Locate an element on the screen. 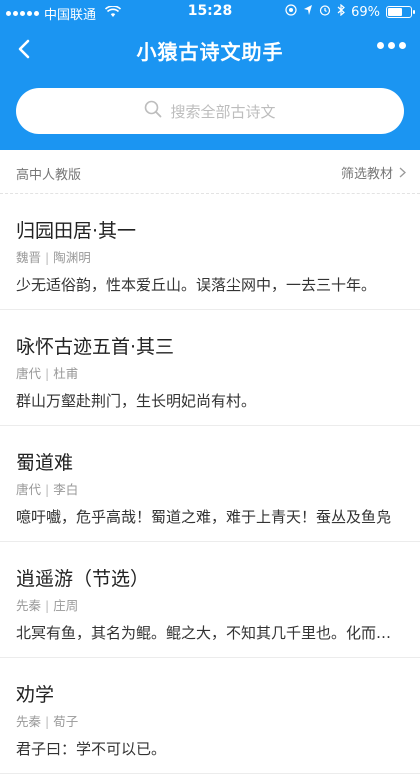 This screenshot has width=420, height=774. poem-list-item: 逍遥游（节选） 先秦 | 庄周 北冥有鱼，其名为鲲。鲲之大，不知其几千里也。化而为鸟 is located at coordinates (210, 600).